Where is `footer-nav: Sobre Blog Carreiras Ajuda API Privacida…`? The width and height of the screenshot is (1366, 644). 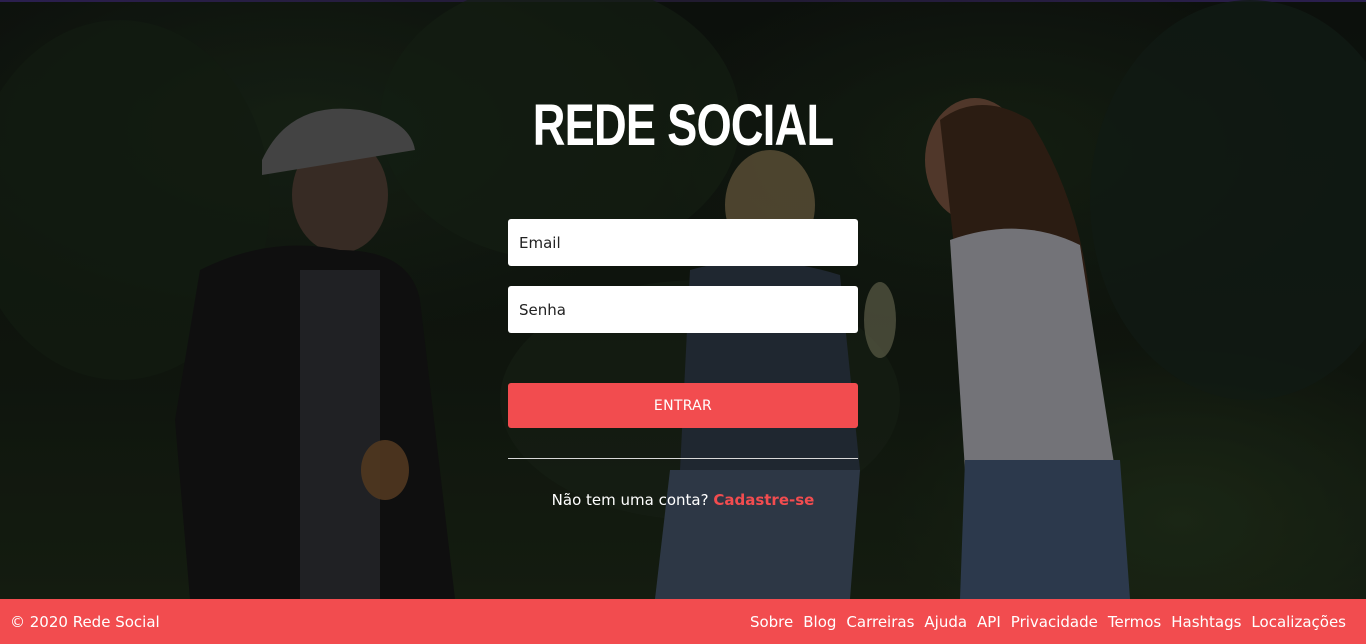 footer-nav: Sobre Blog Carreiras Ajuda API Privacida… is located at coordinates (1048, 622).